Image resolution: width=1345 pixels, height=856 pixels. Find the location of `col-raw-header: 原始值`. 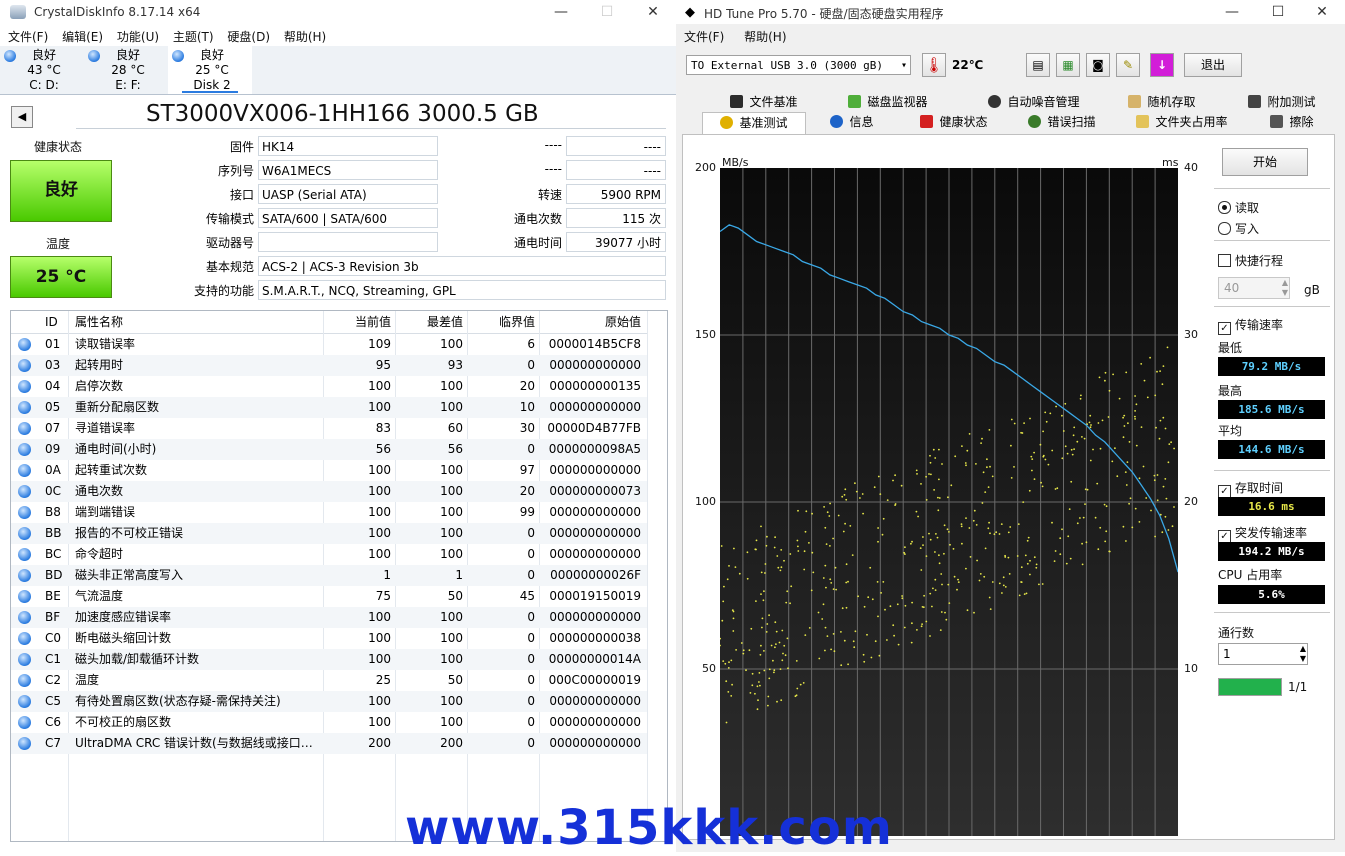

col-raw-header: 原始值 is located at coordinates (593, 321).